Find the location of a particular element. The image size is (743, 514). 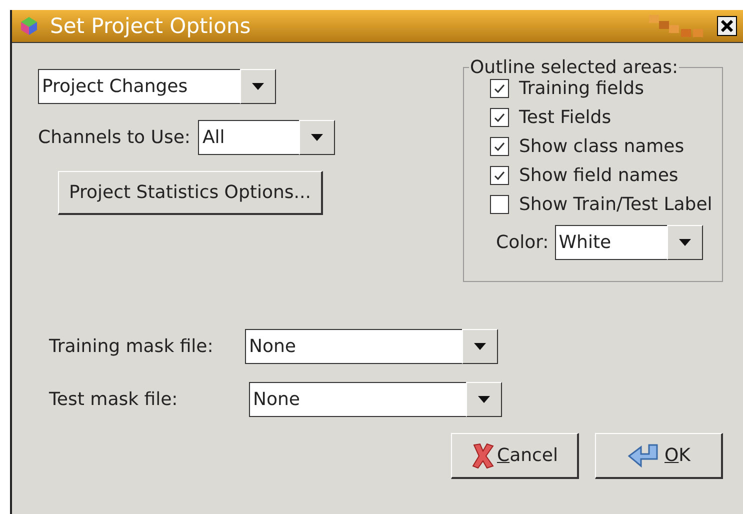

color-label: Color: is located at coordinates (522, 242).